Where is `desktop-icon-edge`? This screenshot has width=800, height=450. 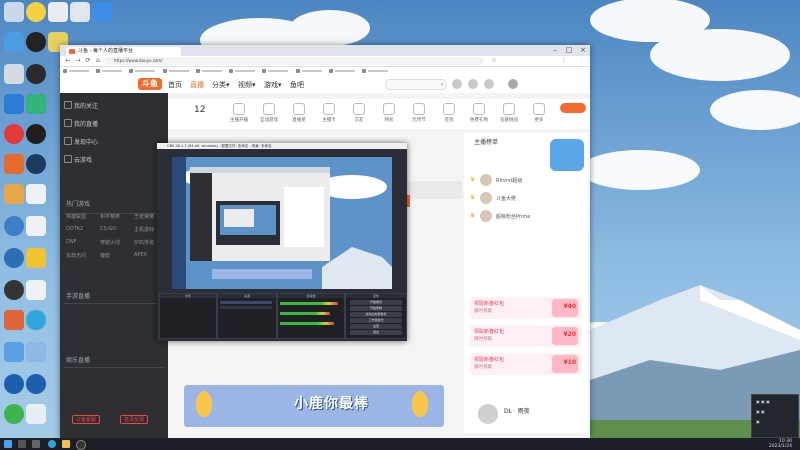 desktop-icon-edge is located at coordinates (36, 320).